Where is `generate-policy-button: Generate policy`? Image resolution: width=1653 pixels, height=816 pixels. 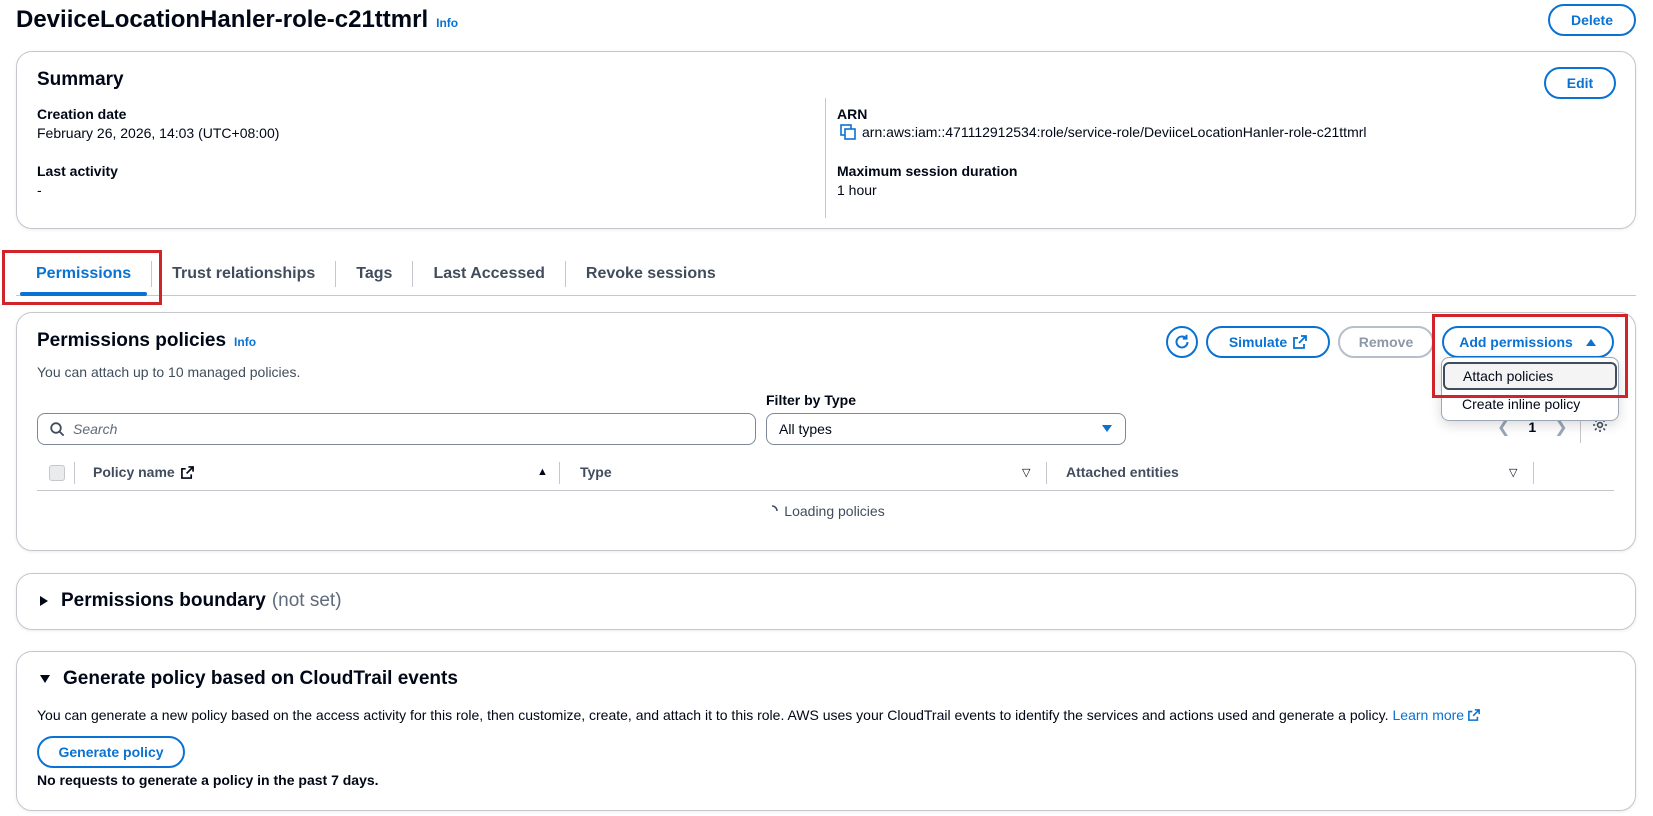 generate-policy-button: Generate policy is located at coordinates (111, 752).